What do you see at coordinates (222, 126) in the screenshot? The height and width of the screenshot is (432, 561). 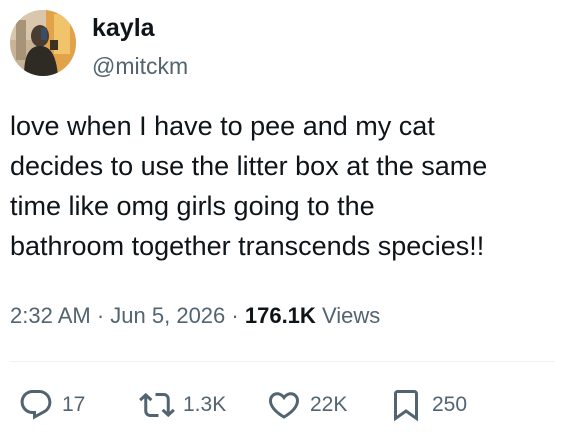 I see `tweet-text-line: love when I have to pee and my cat` at bounding box center [222, 126].